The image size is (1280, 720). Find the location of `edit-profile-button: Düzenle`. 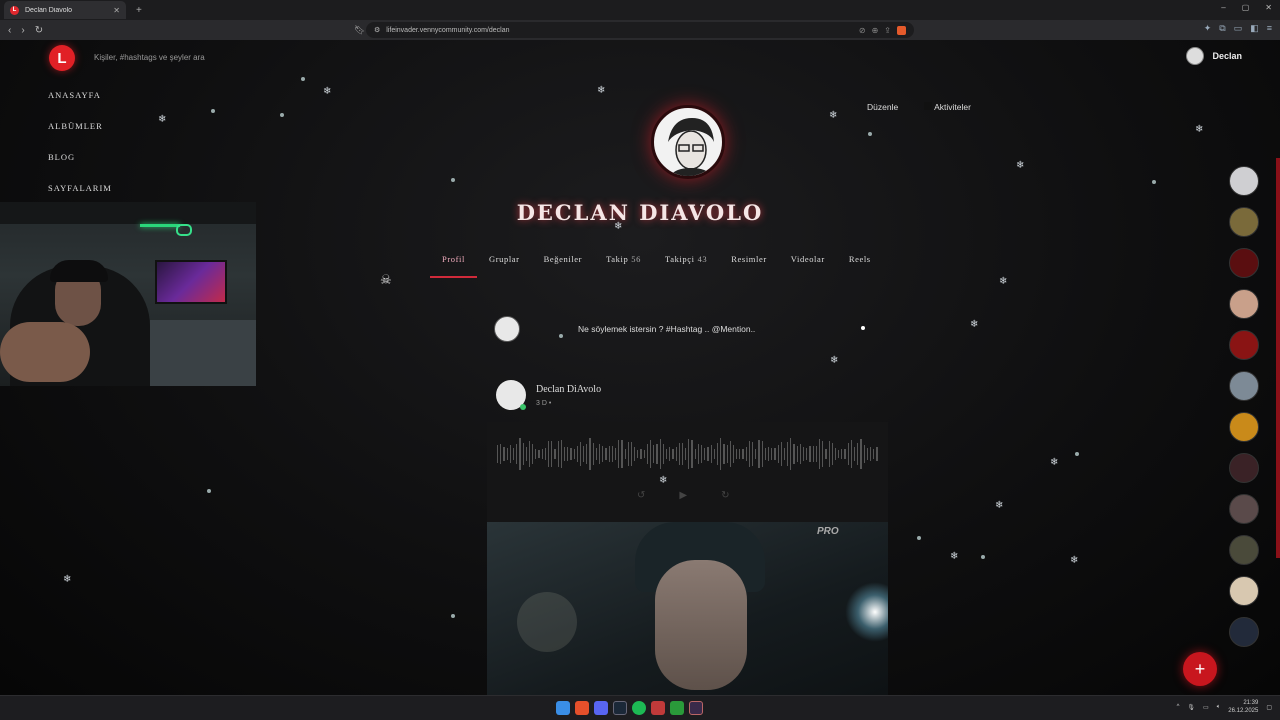

edit-profile-button: Düzenle is located at coordinates (882, 107).